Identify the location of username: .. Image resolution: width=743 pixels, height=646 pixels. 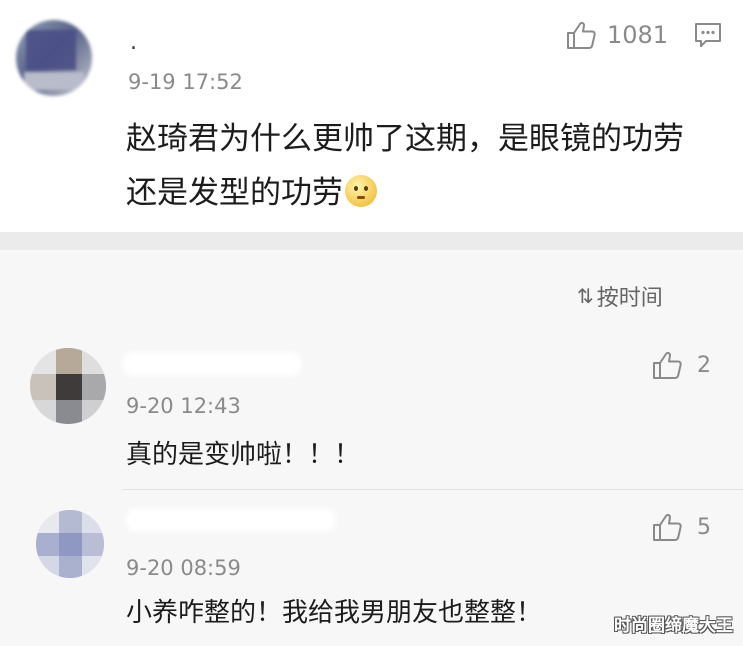
(133, 42).